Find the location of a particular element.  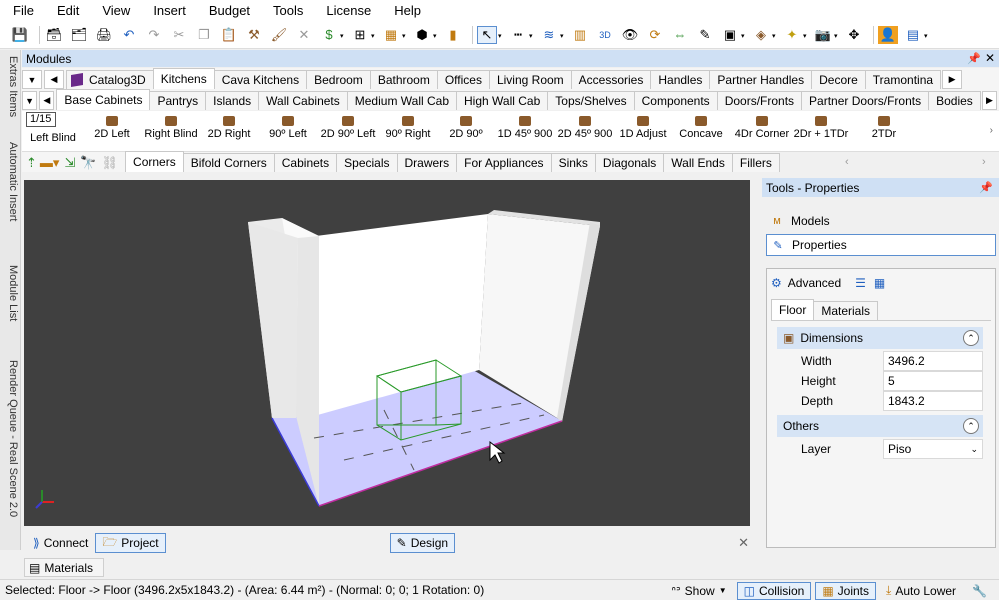

open-icon: 🗃 is located at coordinates (54, 35).